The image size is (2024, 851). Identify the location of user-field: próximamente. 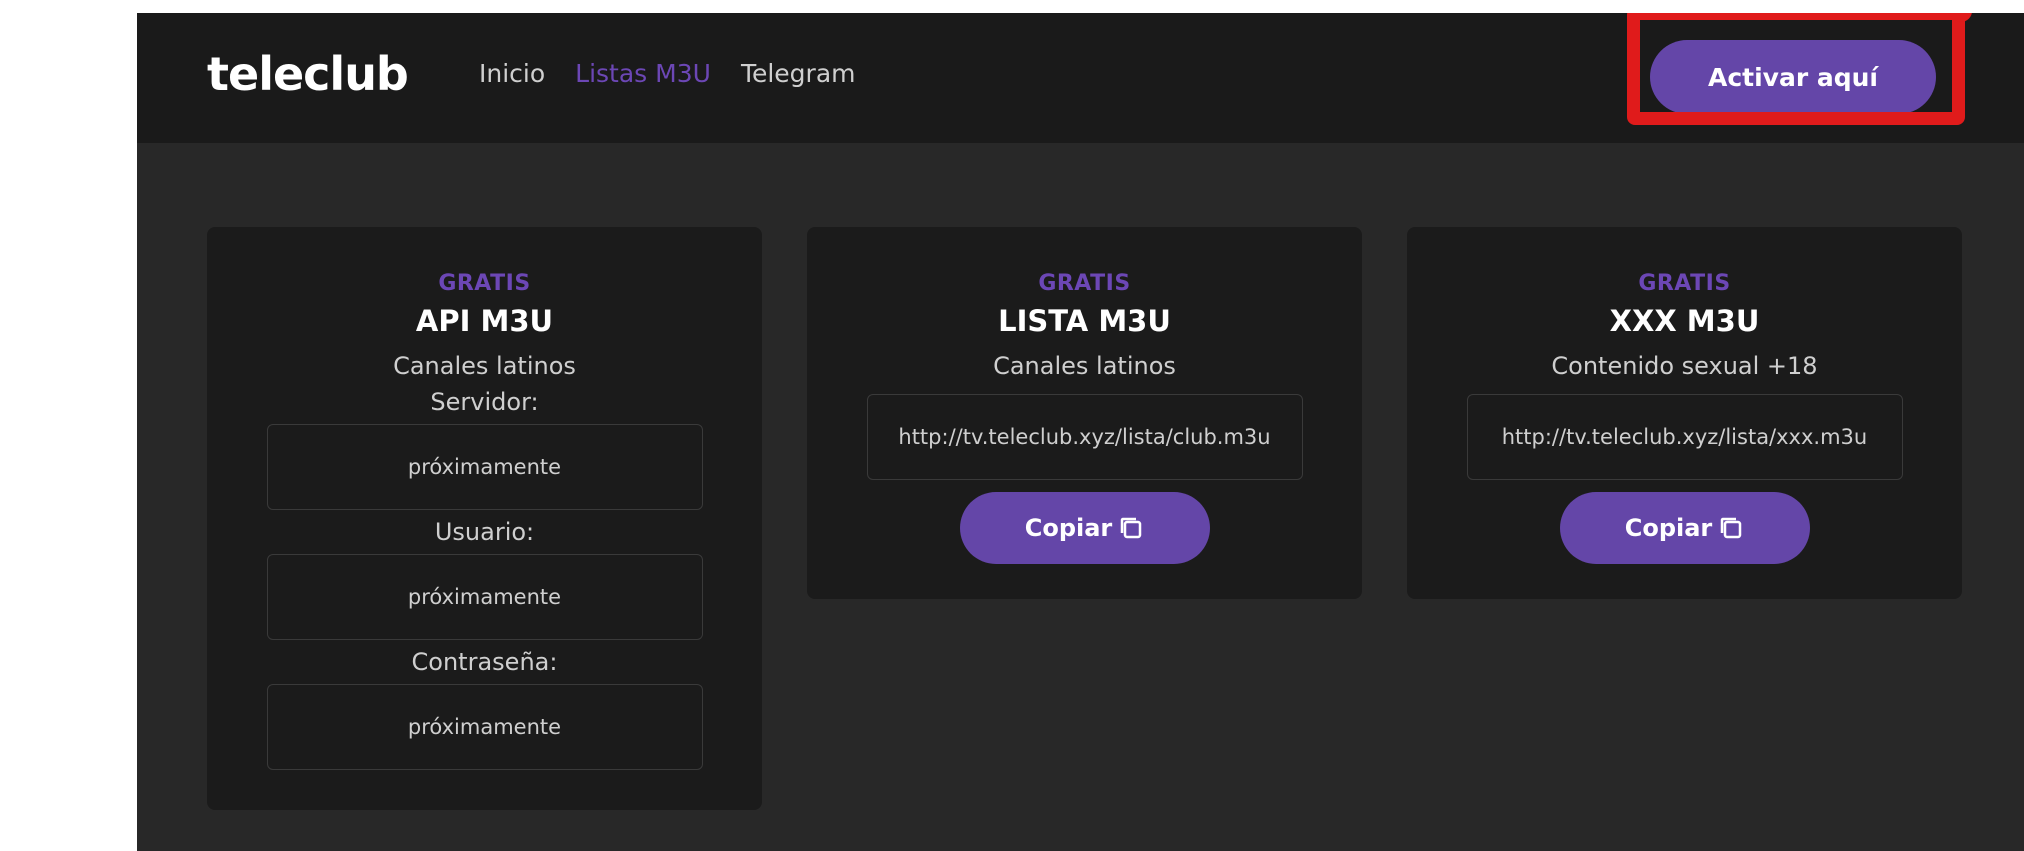
(484, 597).